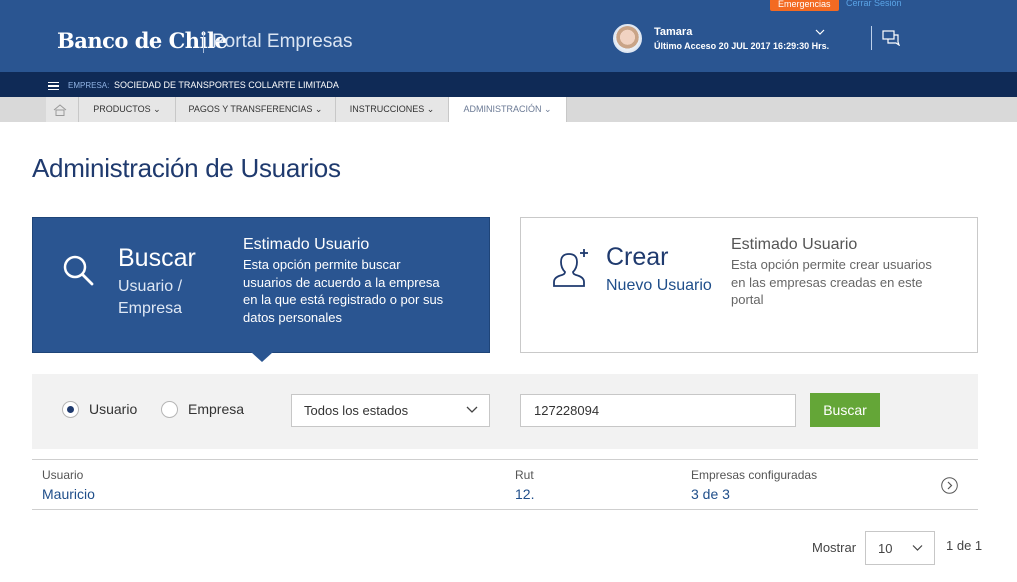 The image size is (1017, 582). What do you see at coordinates (390, 410) in the screenshot?
I see `status-select: Todos los estados` at bounding box center [390, 410].